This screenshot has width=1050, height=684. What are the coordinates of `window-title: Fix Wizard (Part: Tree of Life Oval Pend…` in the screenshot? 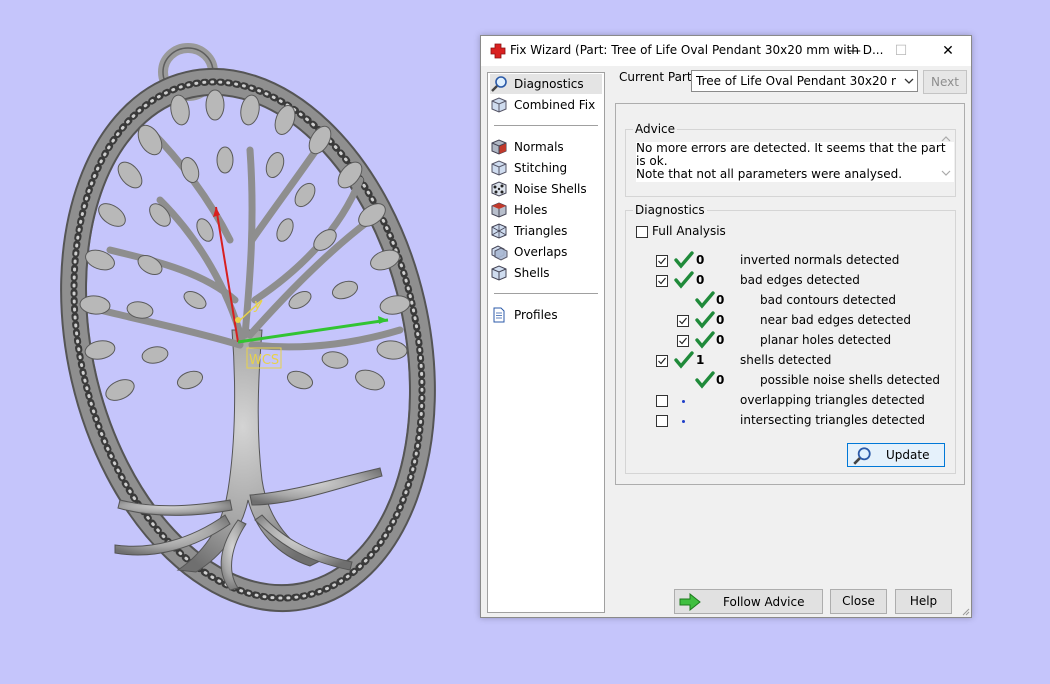 It's located at (697, 50).